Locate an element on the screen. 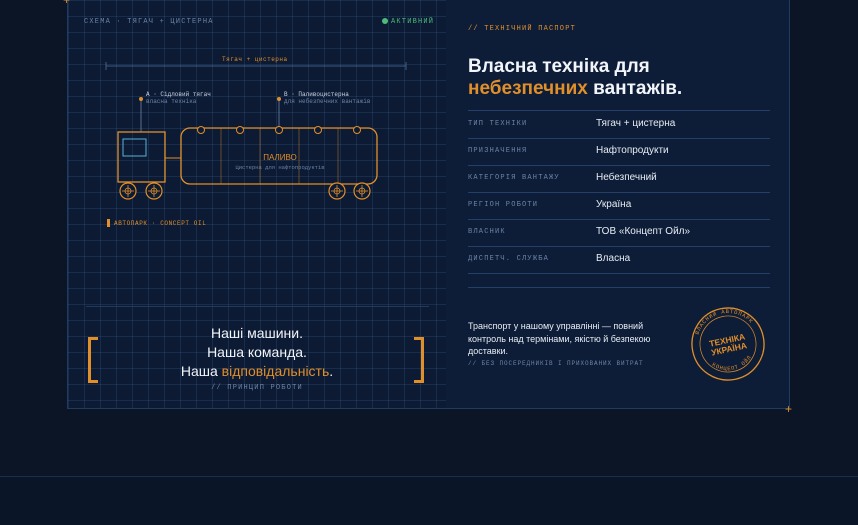 Image resolution: width=858 pixels, height=525 pixels. stamp-top-arc: ВЛАСНИЙ АВТОПАРК is located at coordinates (723, 320).